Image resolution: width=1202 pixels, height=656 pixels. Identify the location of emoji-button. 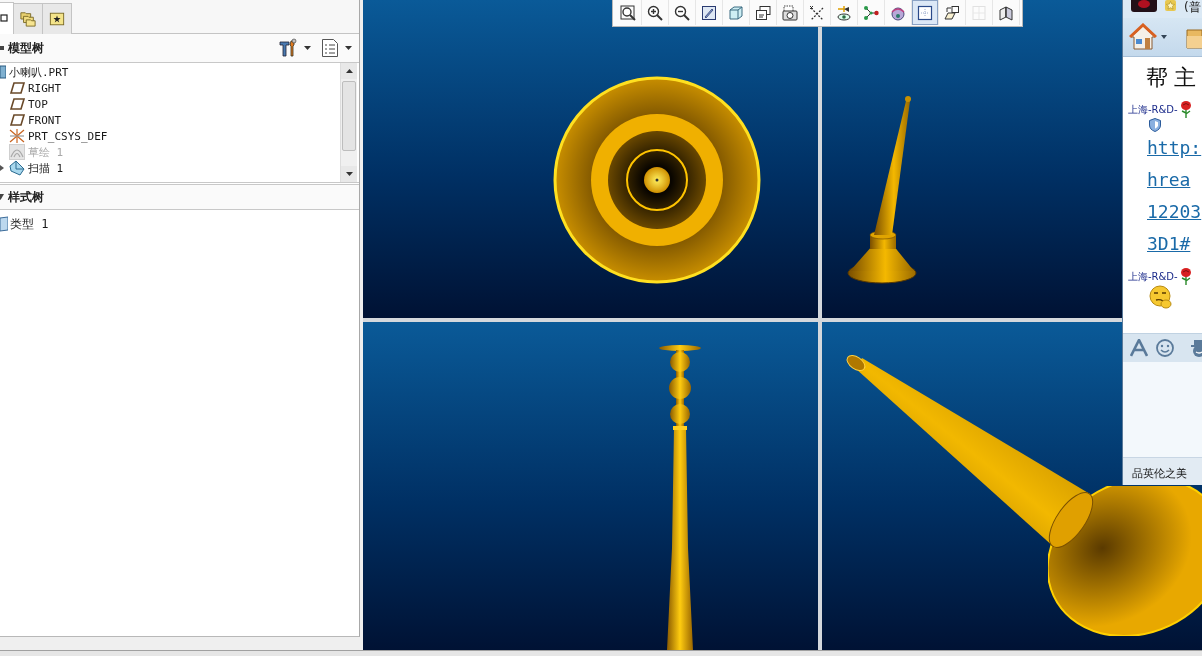
(1165, 348).